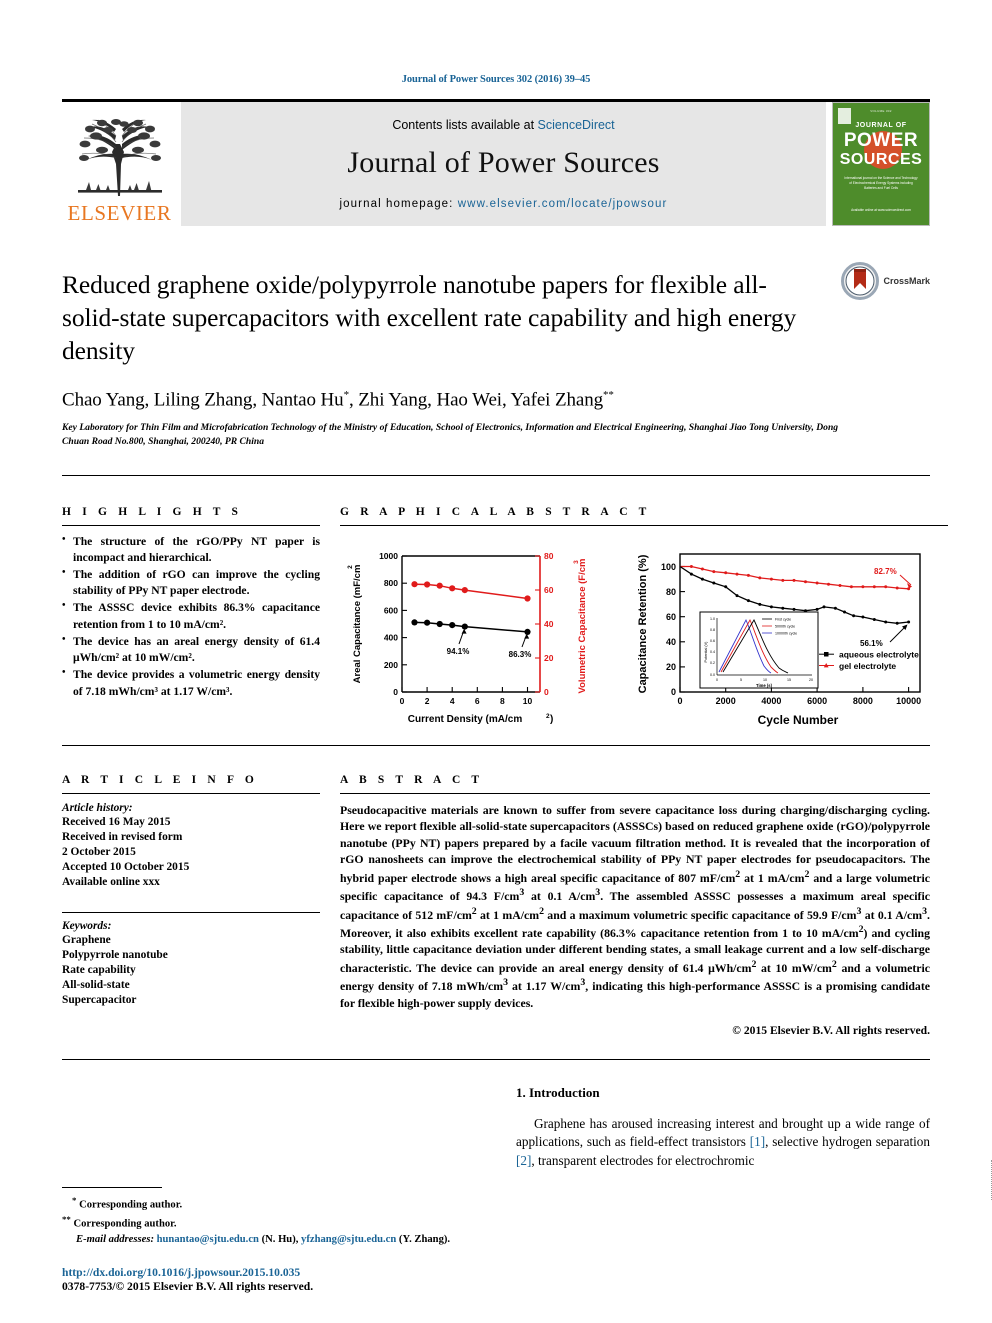 The height and width of the screenshot is (1323, 992). I want to click on svg-text: 0.8, so click(712, 630).